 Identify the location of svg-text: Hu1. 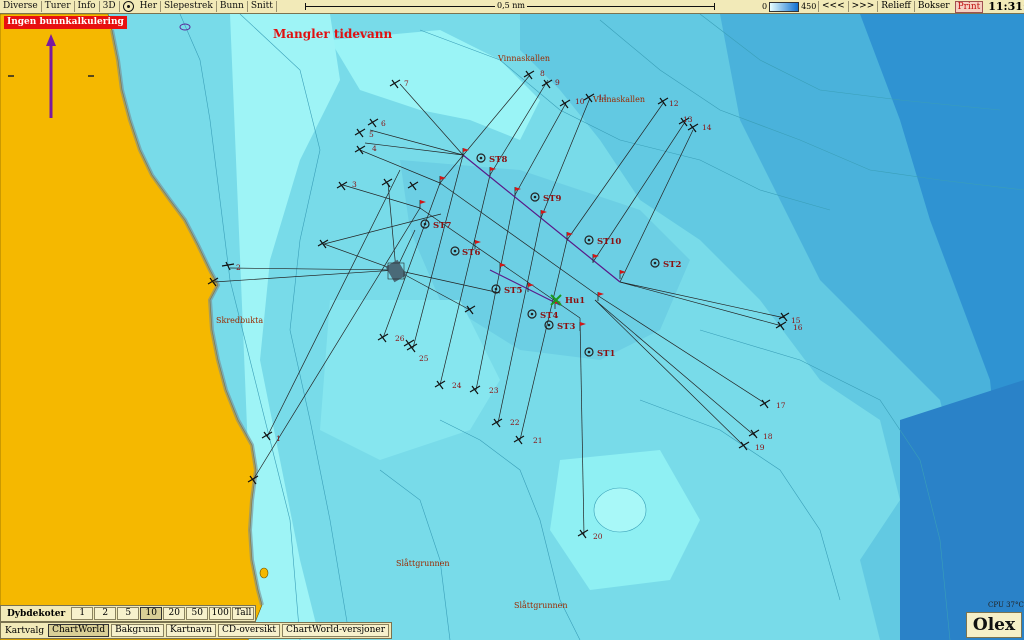
(575, 301).